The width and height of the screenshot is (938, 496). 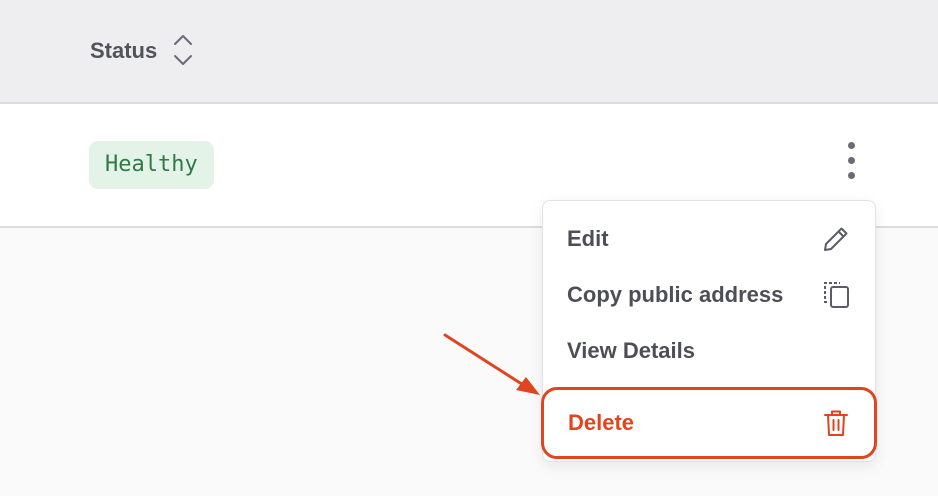 What do you see at coordinates (709, 351) in the screenshot?
I see `view-details-menu-item: View Details` at bounding box center [709, 351].